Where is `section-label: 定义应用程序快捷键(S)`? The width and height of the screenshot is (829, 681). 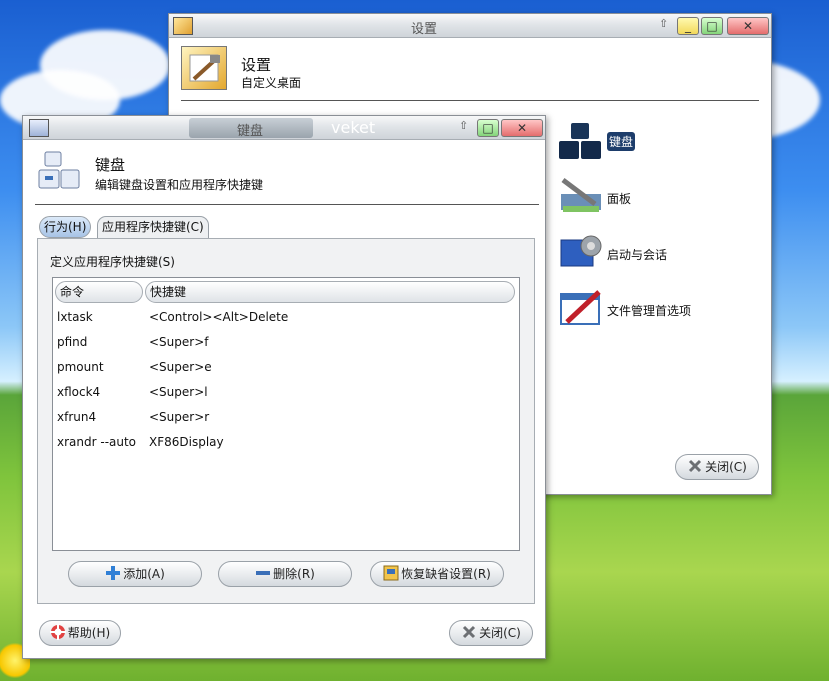
section-label: 定义应用程序快捷键(S) is located at coordinates (112, 262).